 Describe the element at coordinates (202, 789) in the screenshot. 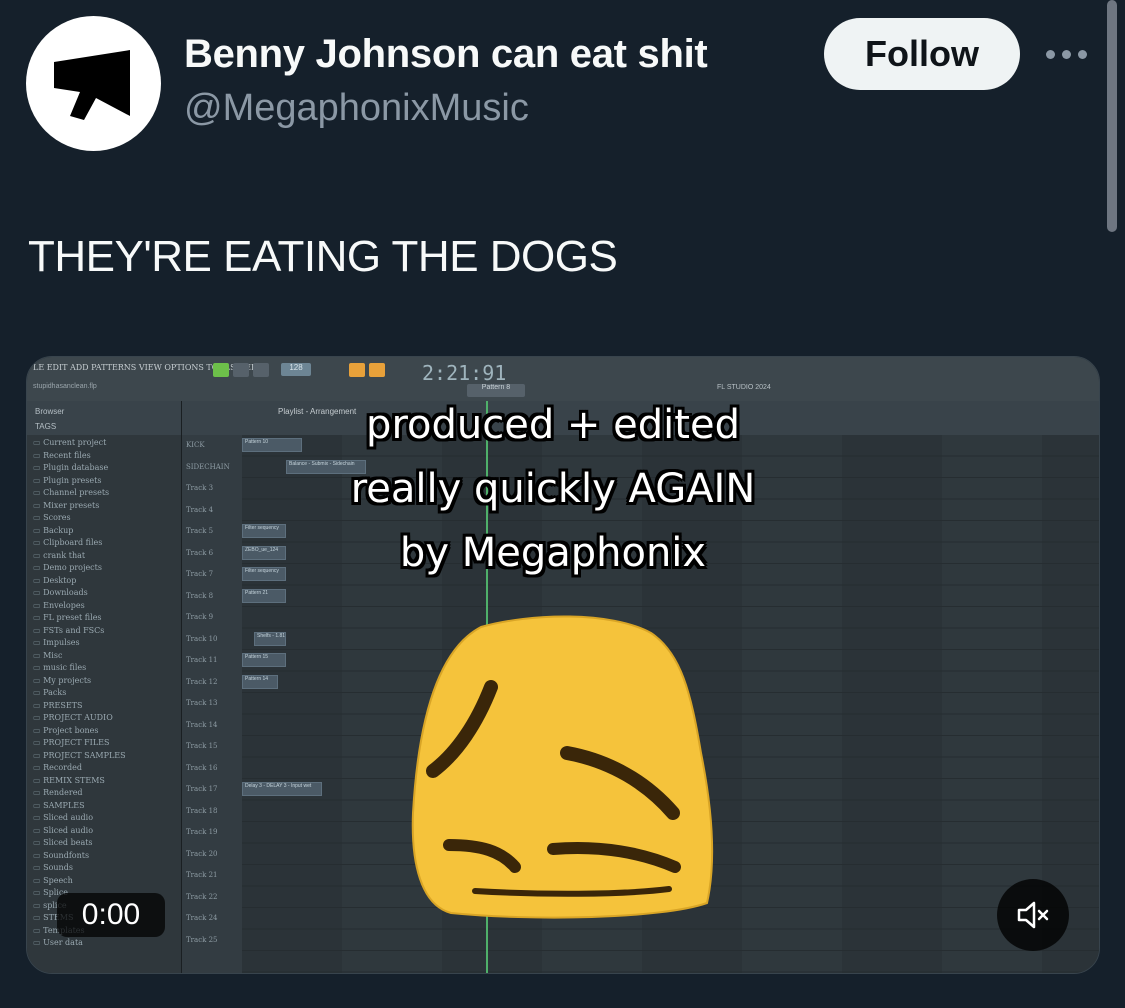

I see `track-label: Track 17` at that location.